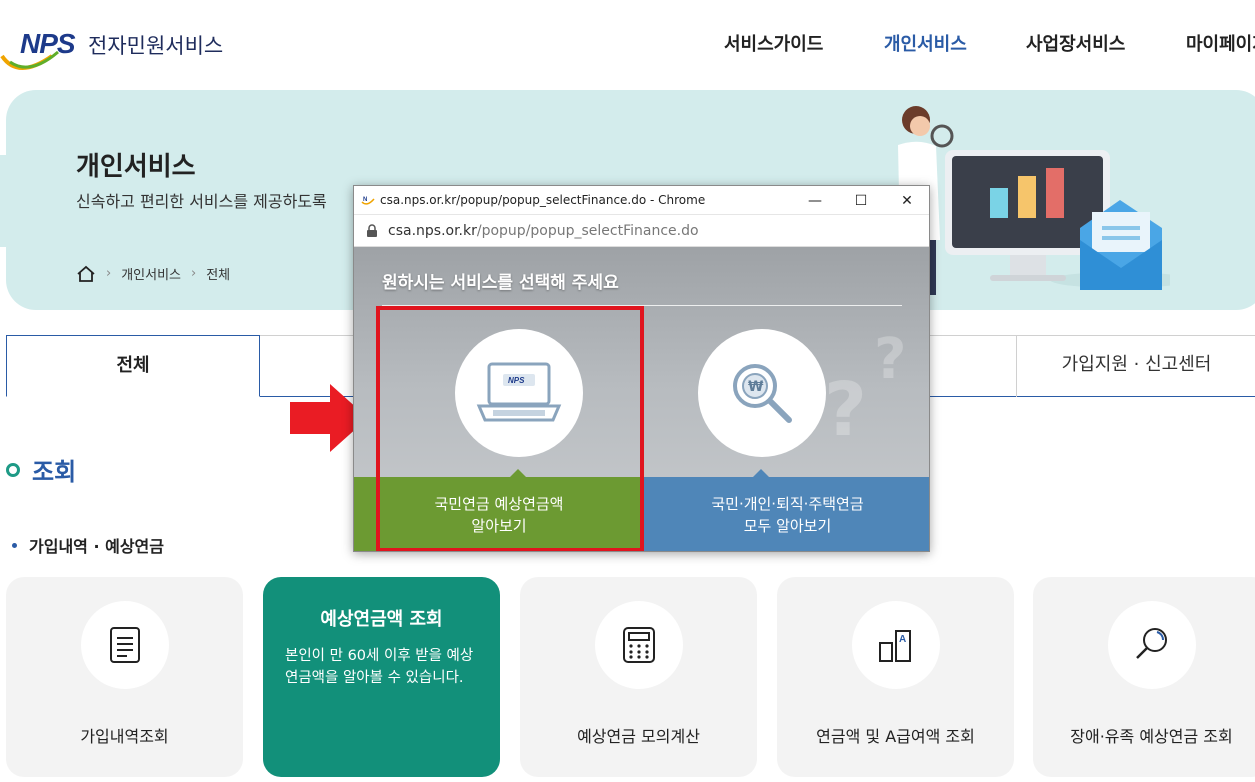 This screenshot has height=782, width=1255. I want to click on card-pension-simulation: 예상연금 모의계산, so click(638, 677).